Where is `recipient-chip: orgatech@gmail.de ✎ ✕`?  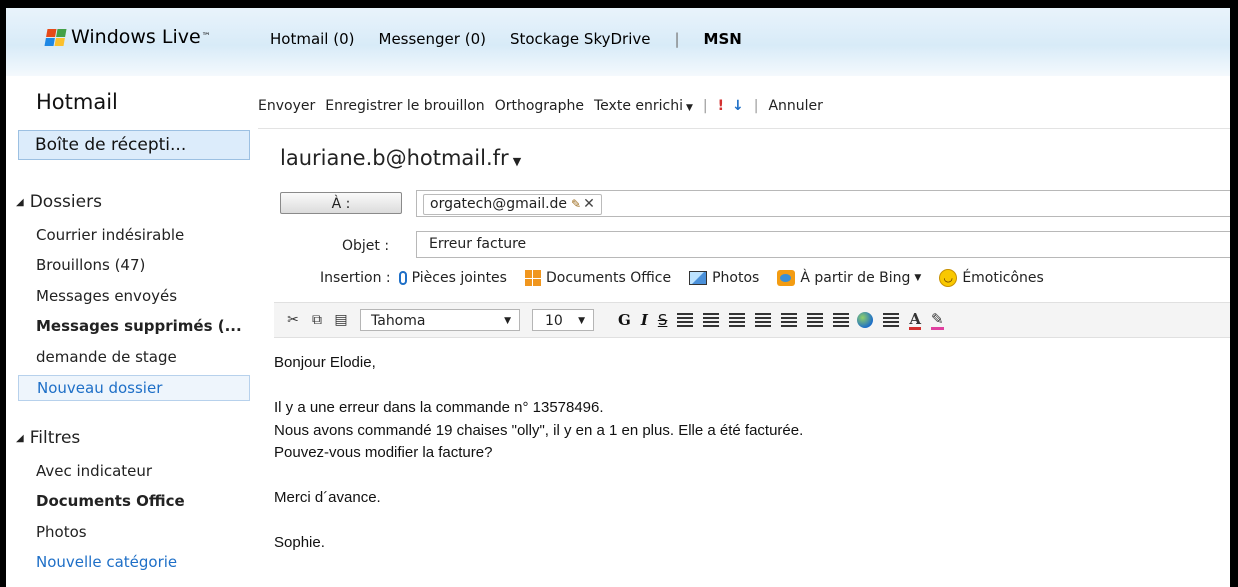 recipient-chip: orgatech@gmail.de ✎ ✕ is located at coordinates (512, 204).